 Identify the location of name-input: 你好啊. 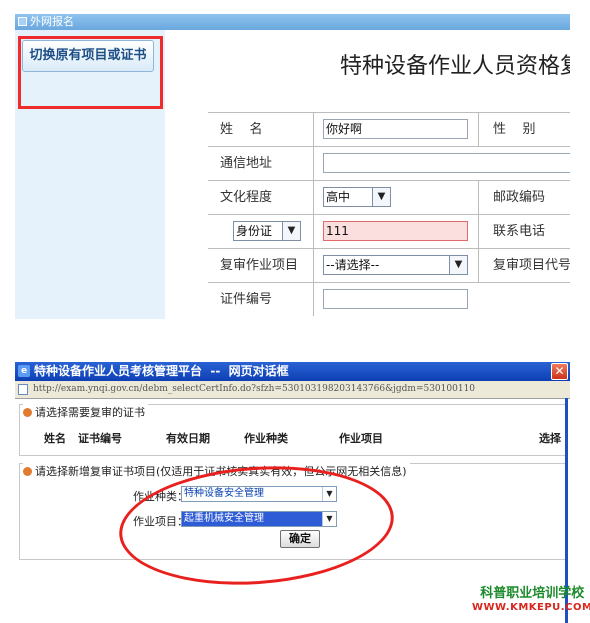
(395, 129).